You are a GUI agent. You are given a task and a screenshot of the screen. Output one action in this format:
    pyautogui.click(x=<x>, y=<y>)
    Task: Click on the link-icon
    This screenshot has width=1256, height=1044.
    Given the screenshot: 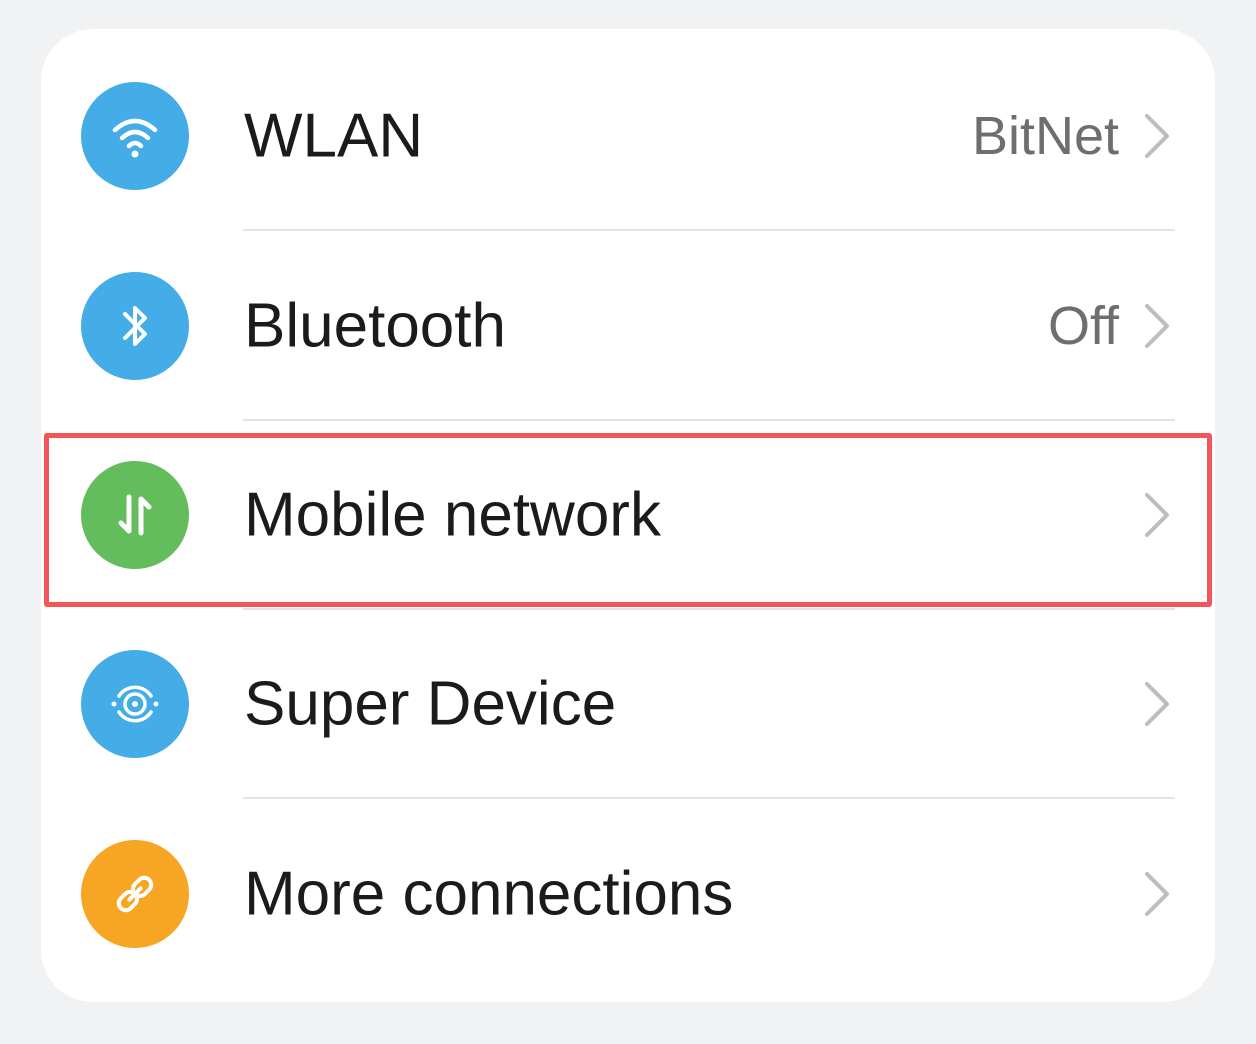 What is the action you would take?
    pyautogui.click(x=135, y=894)
    